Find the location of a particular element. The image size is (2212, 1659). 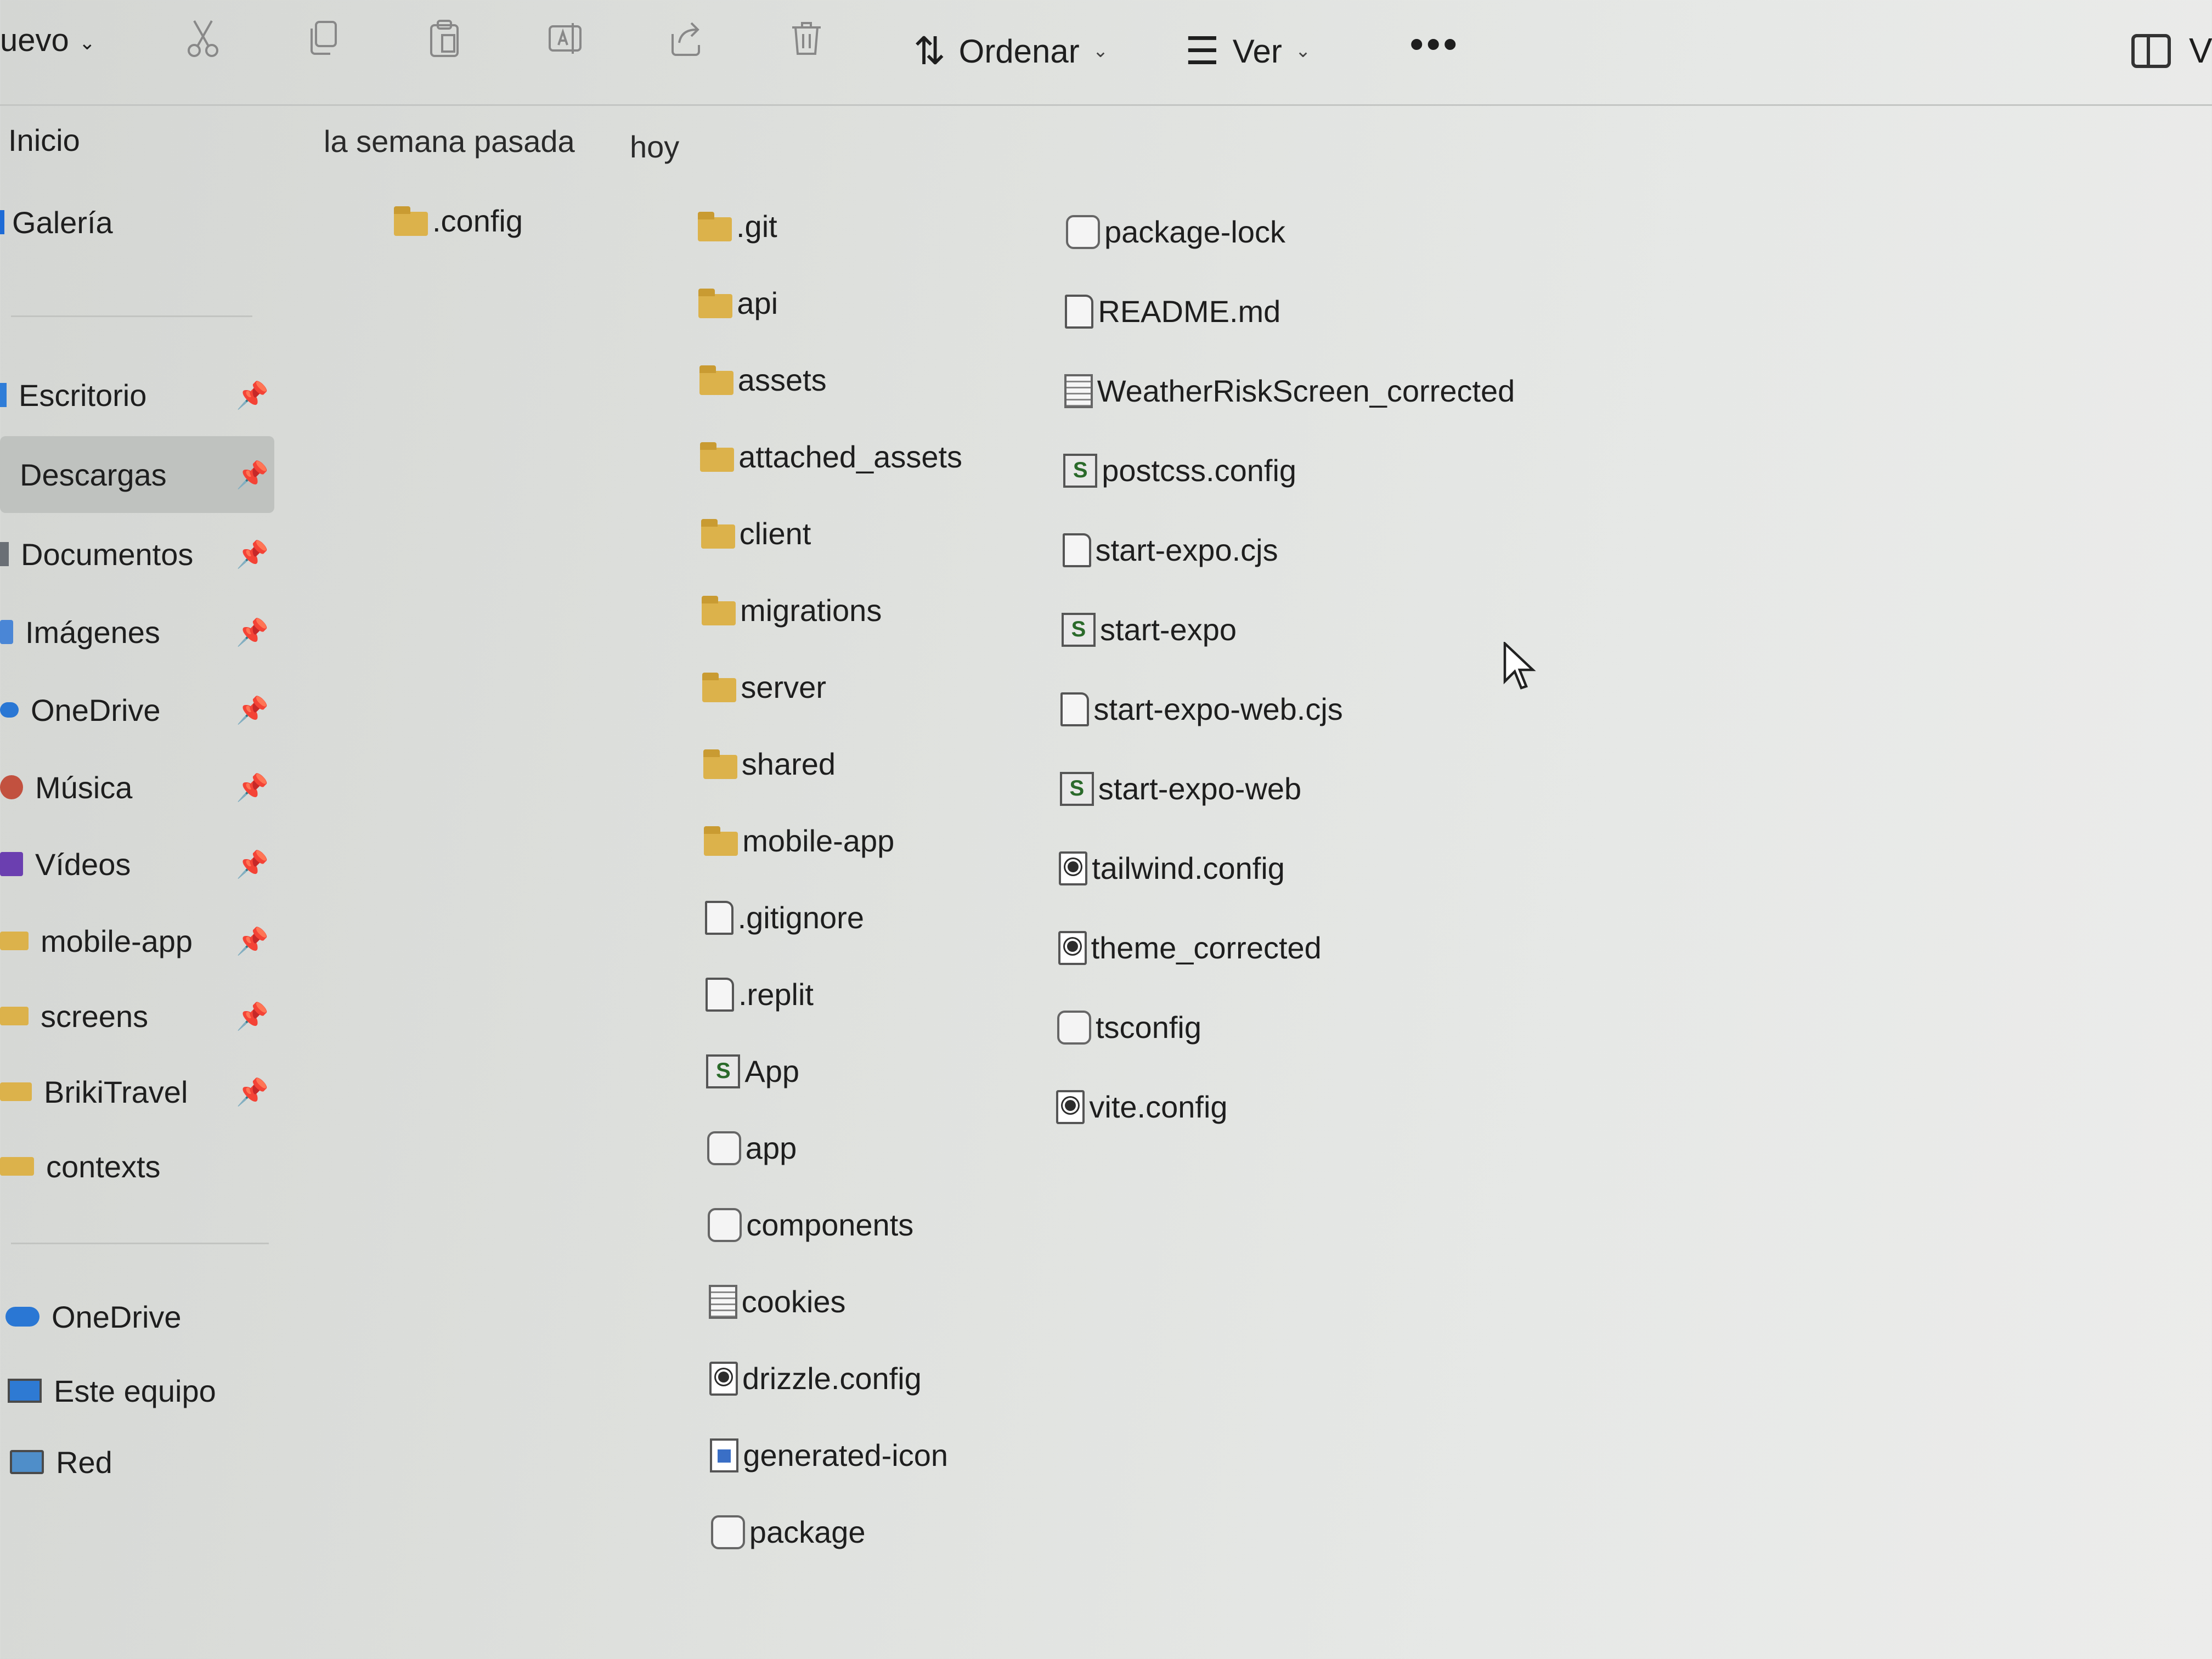

sidebar-item-red: Red is located at coordinates (147, 1462).